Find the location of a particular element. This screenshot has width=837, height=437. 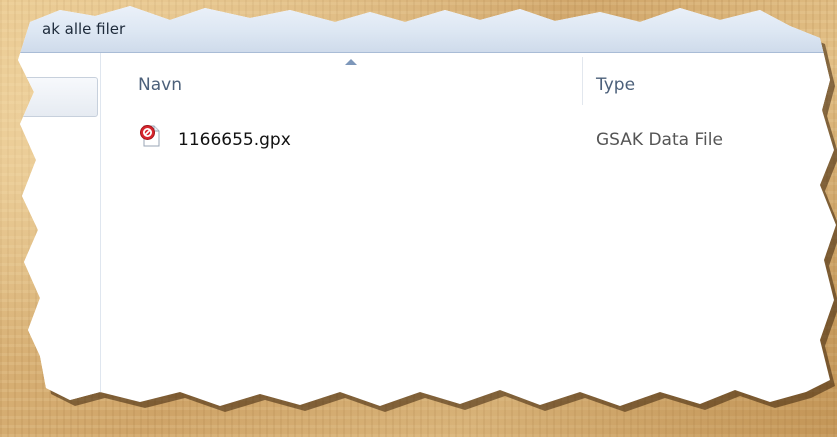

gsak-file-icon is located at coordinates (151, 136).